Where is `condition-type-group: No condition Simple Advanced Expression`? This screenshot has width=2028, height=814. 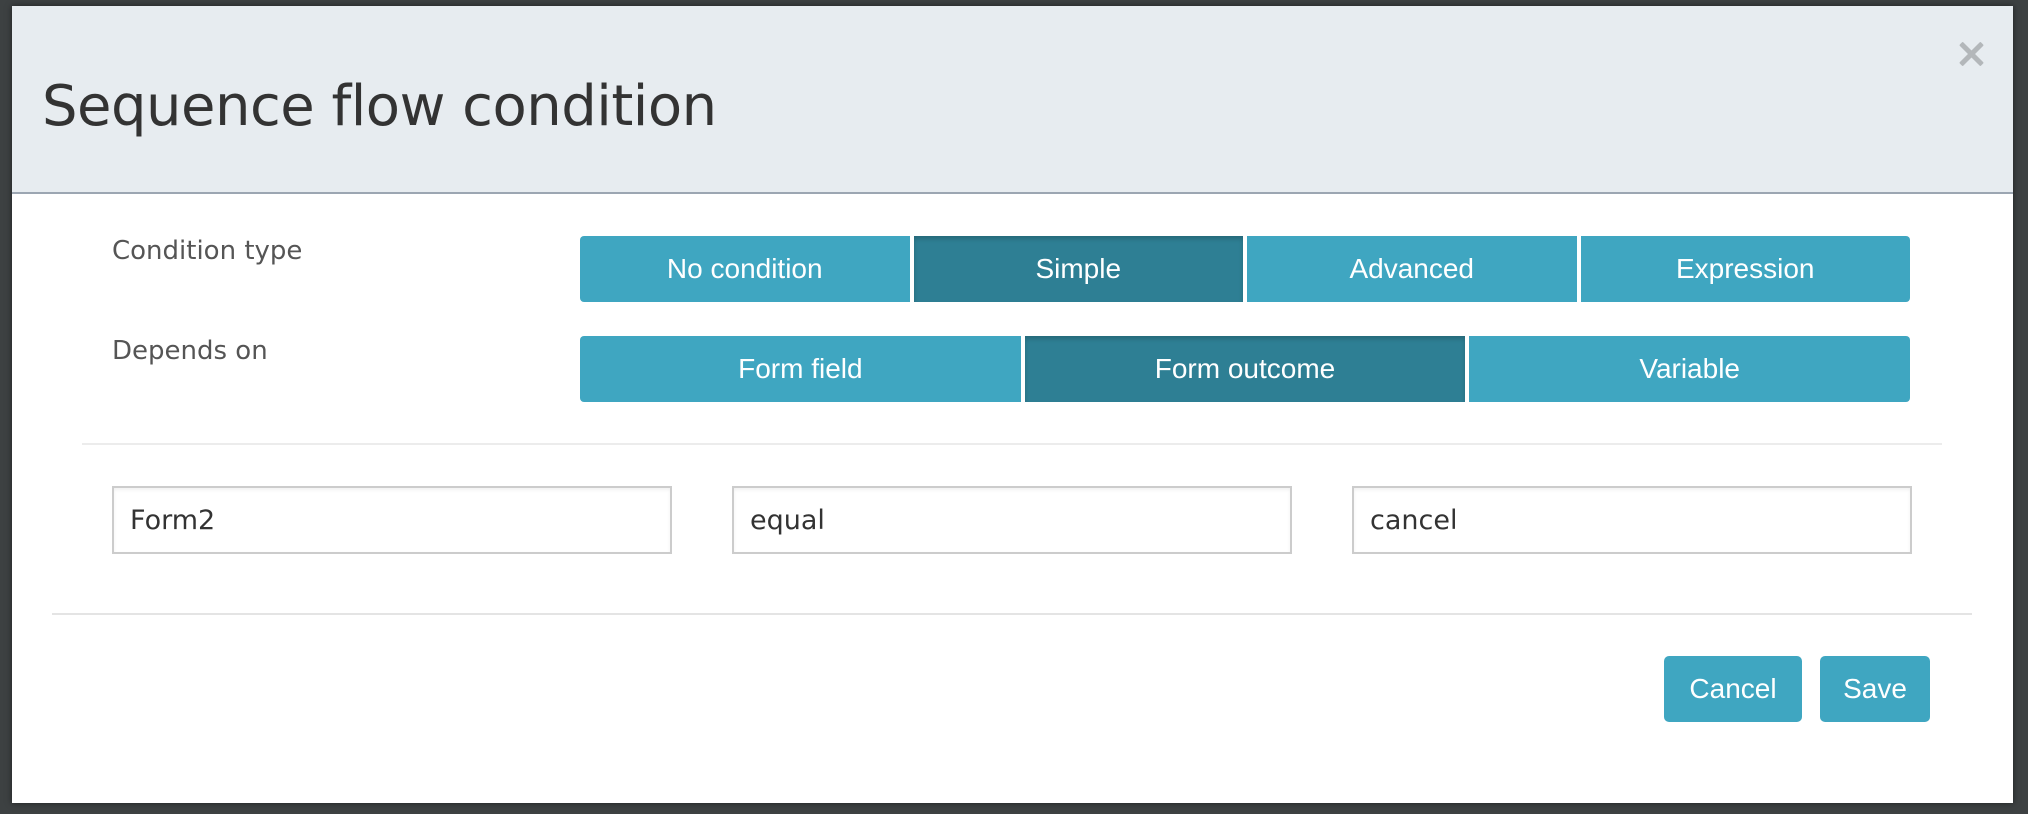
condition-type-group: No condition Simple Advanced Expression is located at coordinates (1245, 269).